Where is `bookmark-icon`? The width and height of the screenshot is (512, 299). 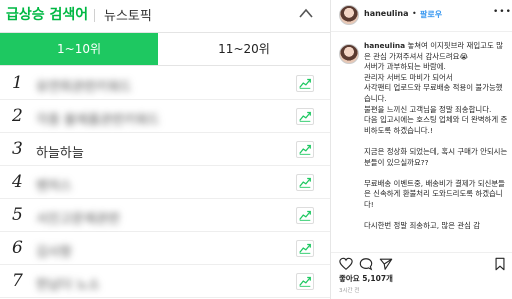
bookmark-icon is located at coordinates (500, 264).